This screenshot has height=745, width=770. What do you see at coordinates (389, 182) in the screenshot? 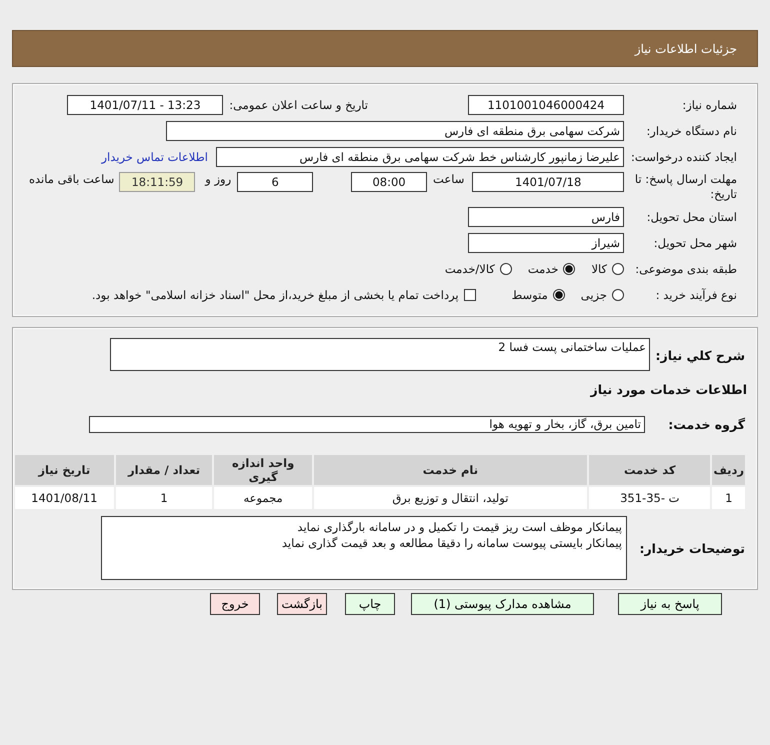
I see `deadline-time-field: 08:00` at bounding box center [389, 182].